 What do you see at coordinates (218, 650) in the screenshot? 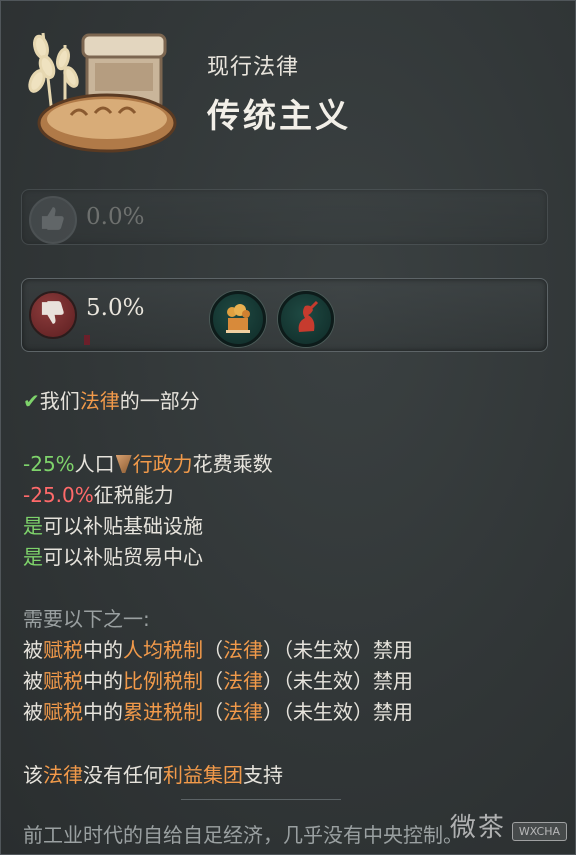
I see `requirement-line: 被赋税中的人均税制（法律）（未生效）禁用` at bounding box center [218, 650].